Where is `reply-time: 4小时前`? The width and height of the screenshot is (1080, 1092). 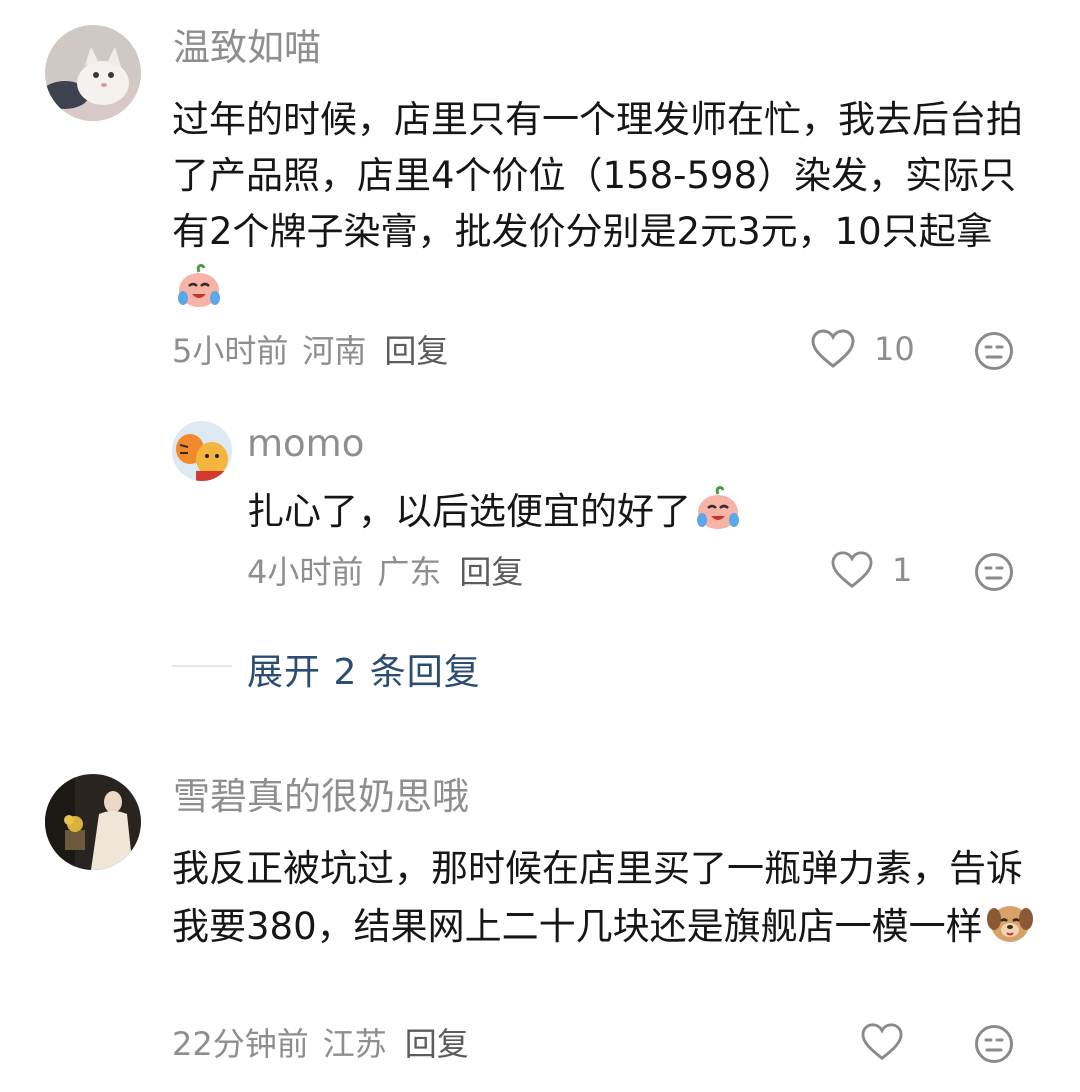
reply-time: 4小时前 is located at coordinates (305, 572).